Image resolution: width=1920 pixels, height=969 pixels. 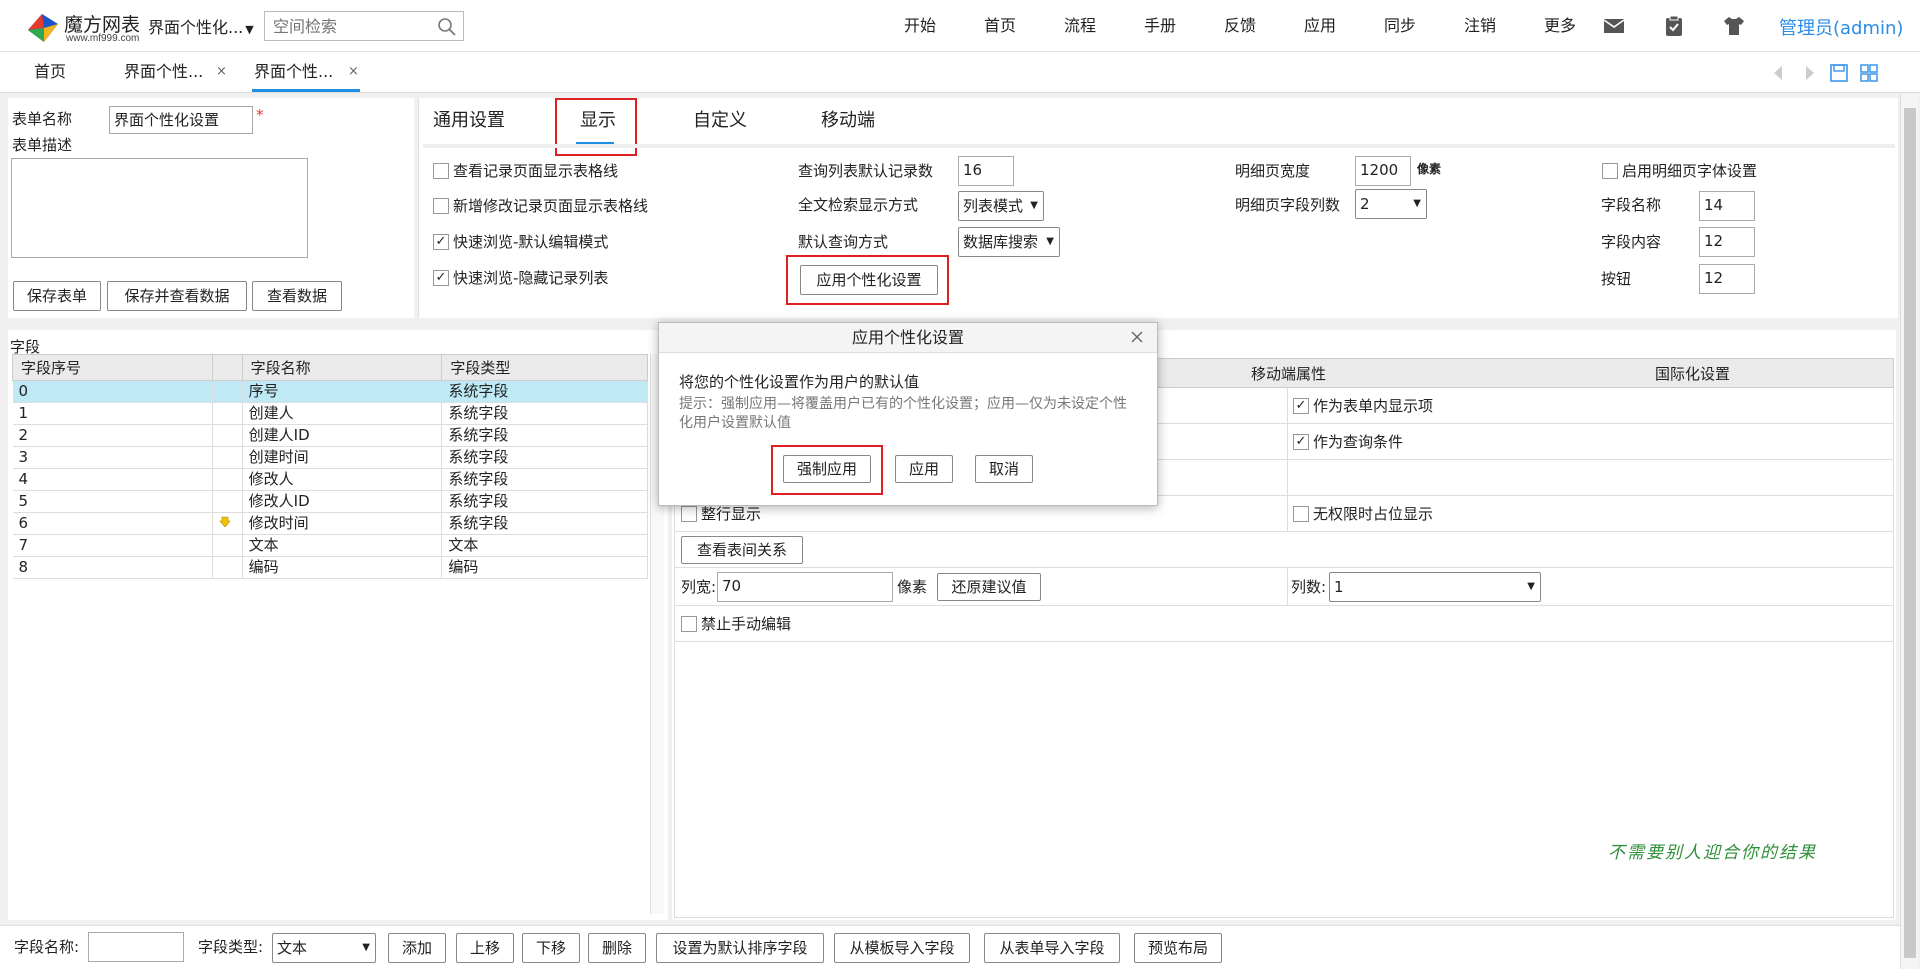 What do you see at coordinates (342, 567) in the screenshot?
I see `cell-name: 编码` at bounding box center [342, 567].